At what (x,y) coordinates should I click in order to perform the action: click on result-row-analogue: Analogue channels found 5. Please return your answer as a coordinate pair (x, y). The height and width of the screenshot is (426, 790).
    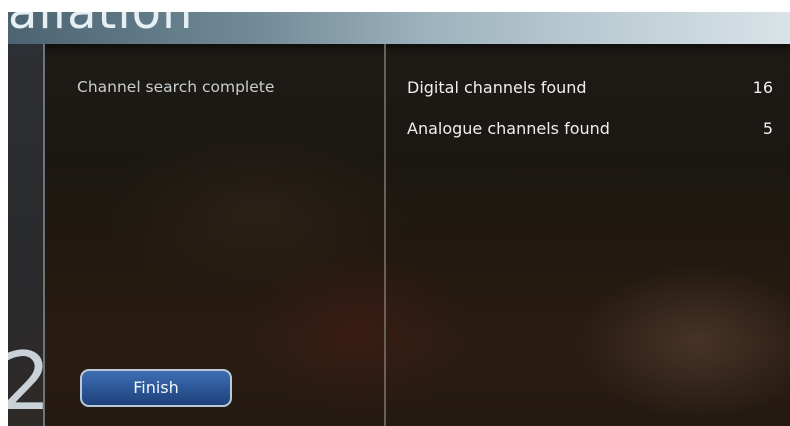
    Looking at the image, I should click on (592, 131).